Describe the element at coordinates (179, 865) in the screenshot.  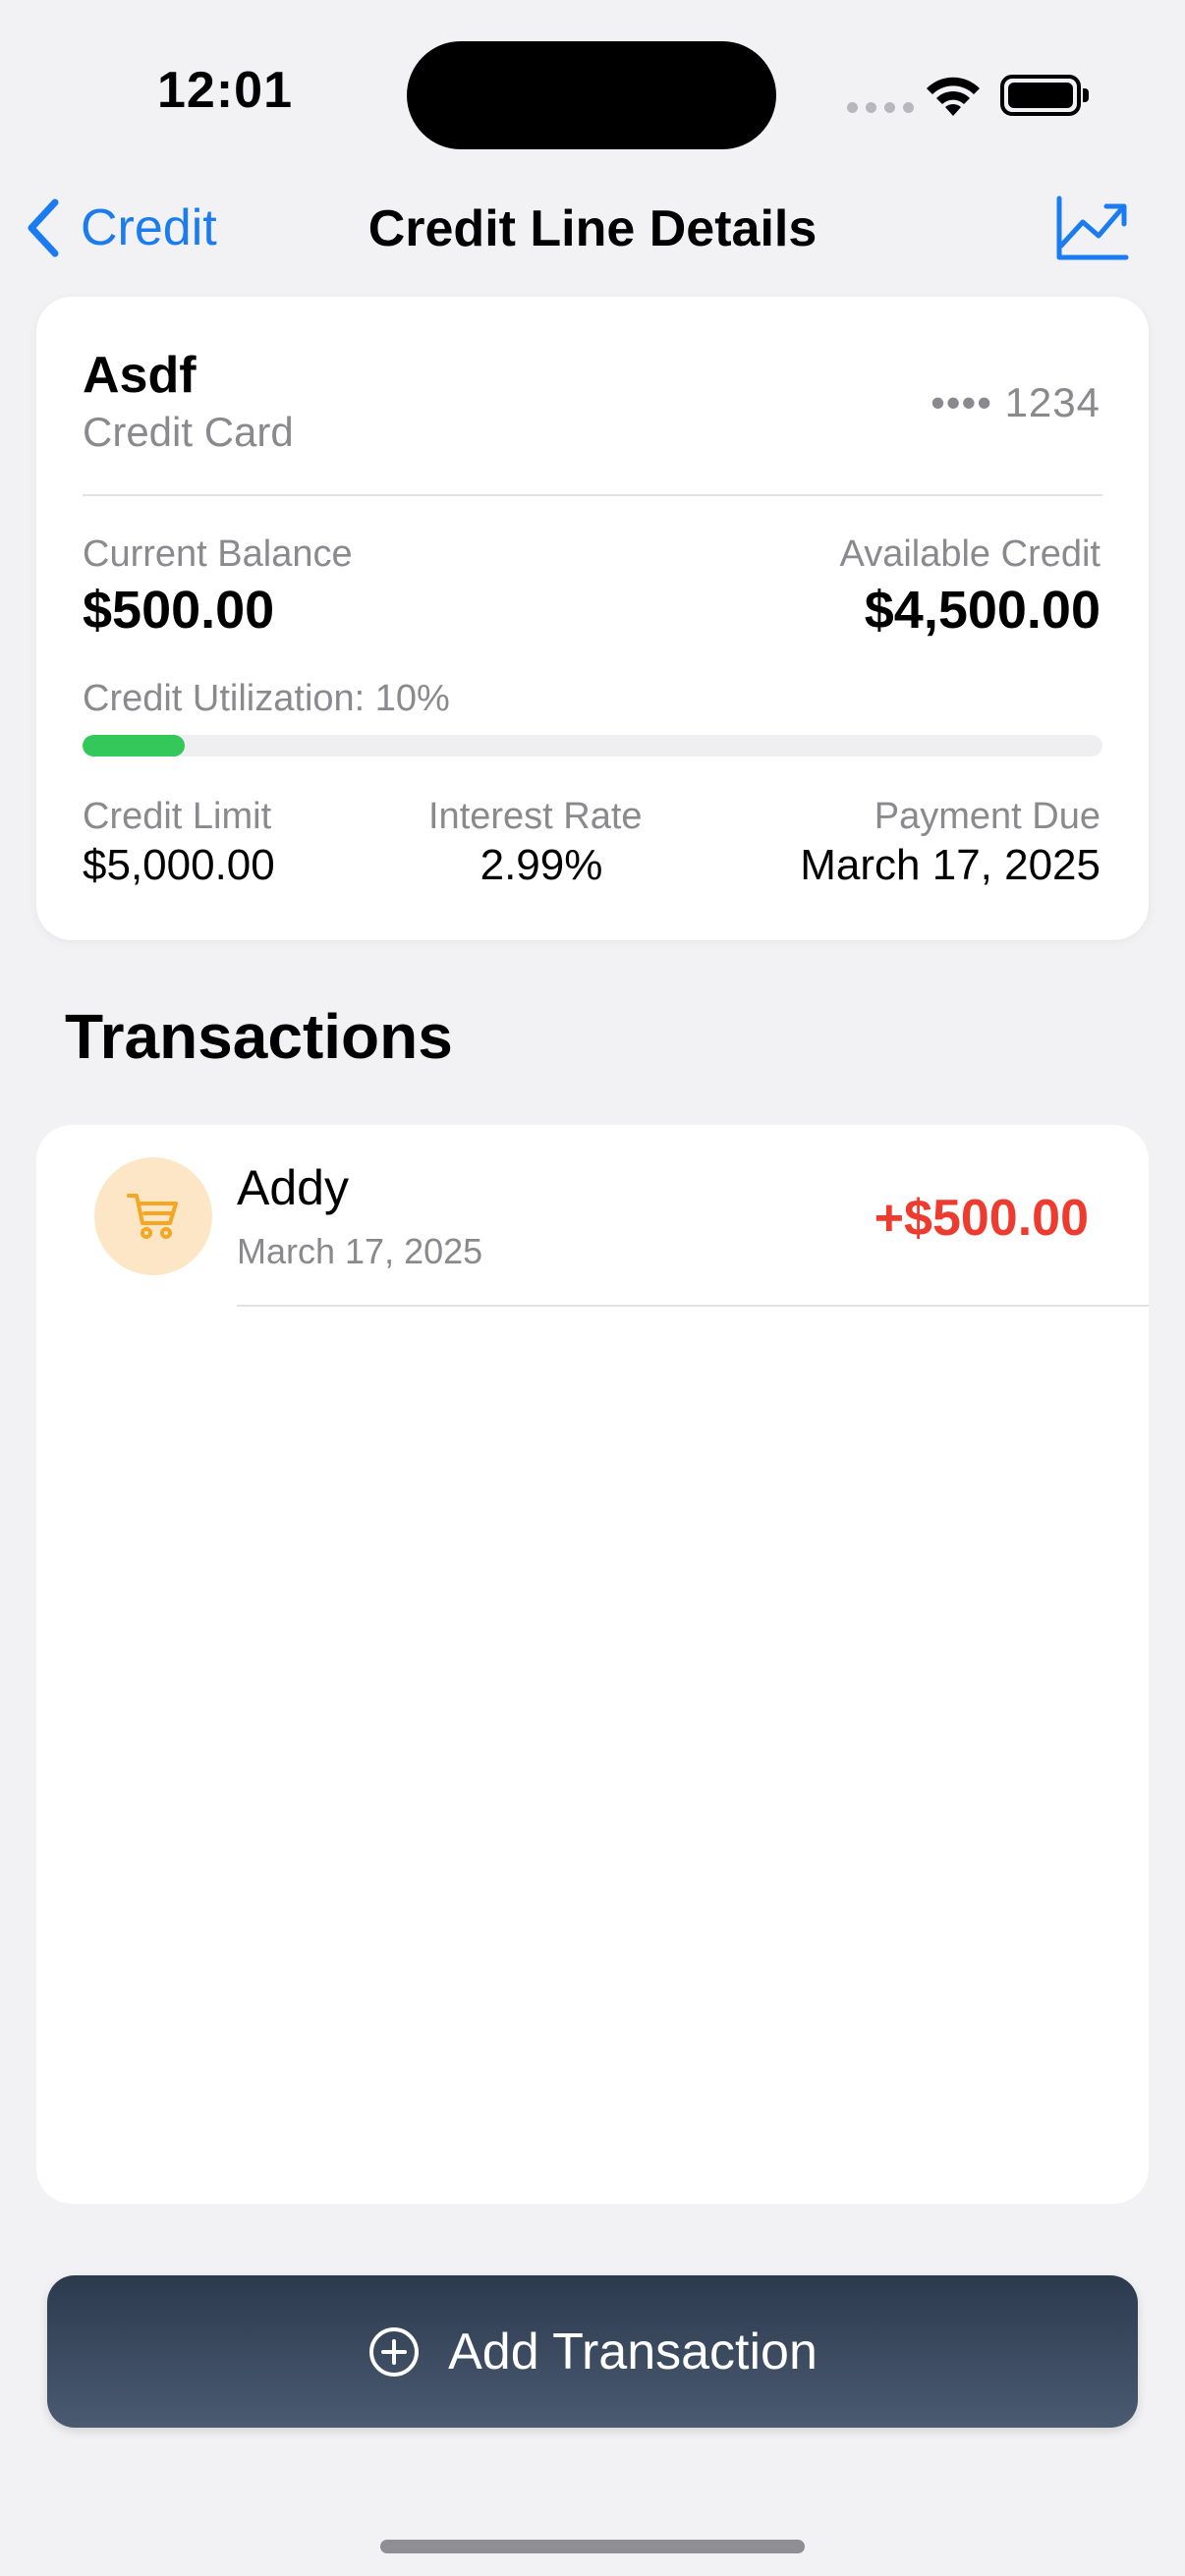
I see `credit-limit-value: $5,000.00` at that location.